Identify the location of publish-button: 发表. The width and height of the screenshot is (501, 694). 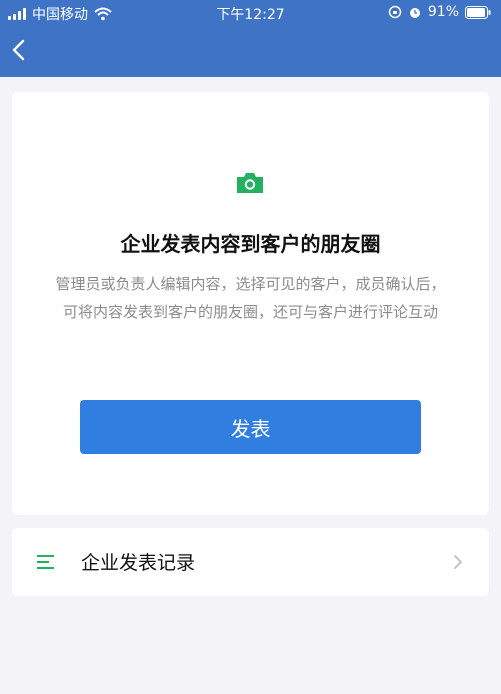
(250, 427).